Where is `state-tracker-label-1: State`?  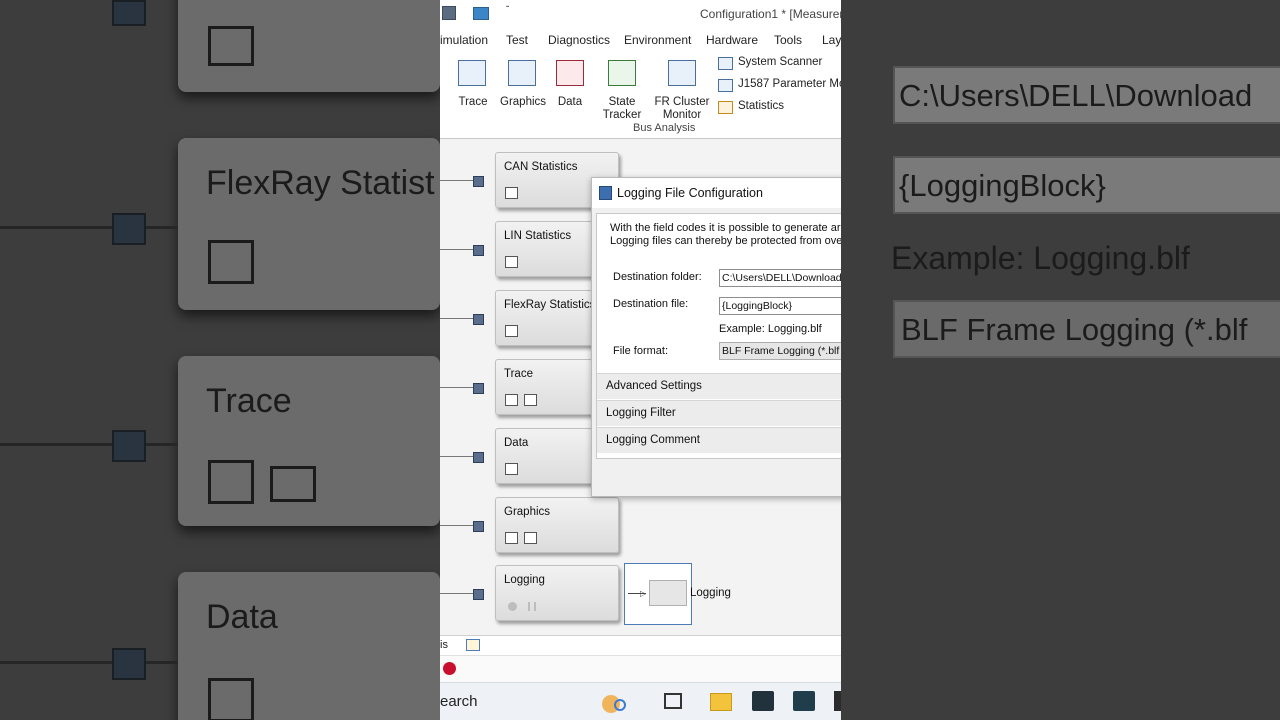
state-tracker-label-1: State is located at coordinates (622, 102).